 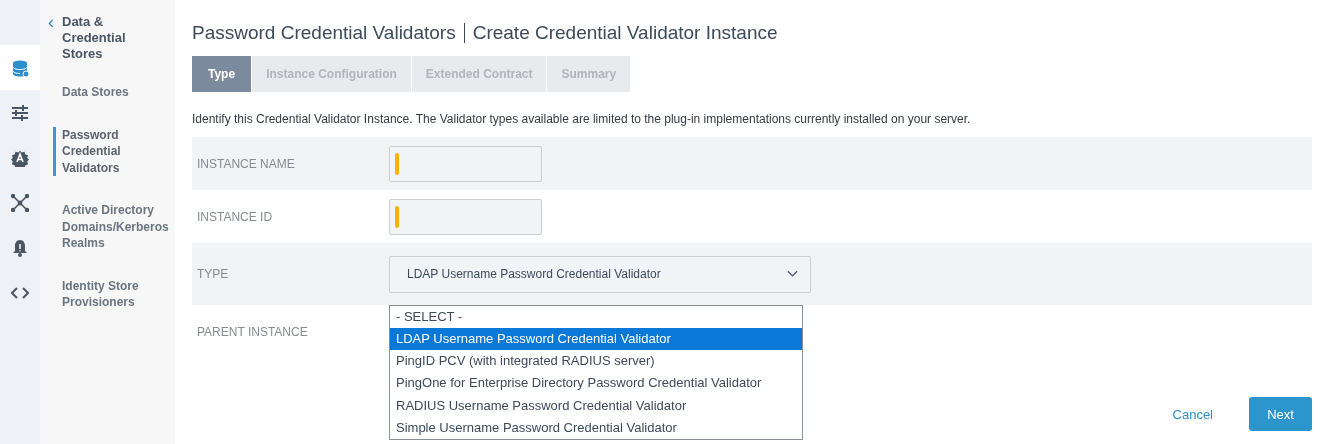 I want to click on field-label: INSTANCE ID, so click(x=235, y=216).